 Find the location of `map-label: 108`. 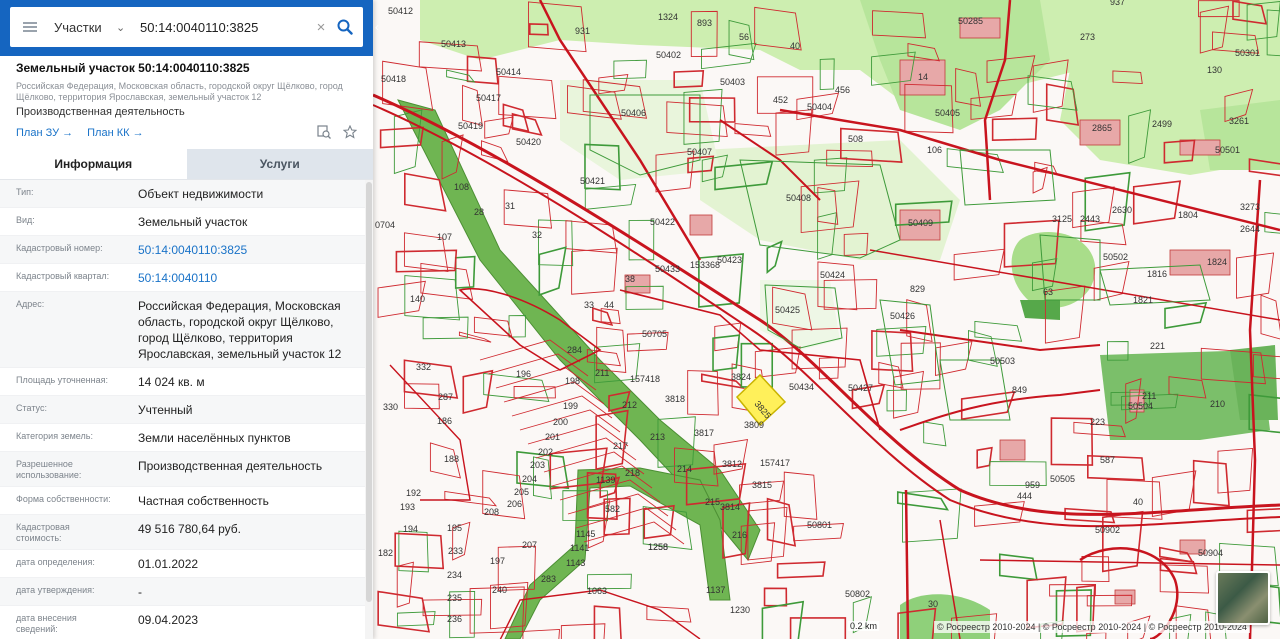

map-label: 108 is located at coordinates (461, 187).